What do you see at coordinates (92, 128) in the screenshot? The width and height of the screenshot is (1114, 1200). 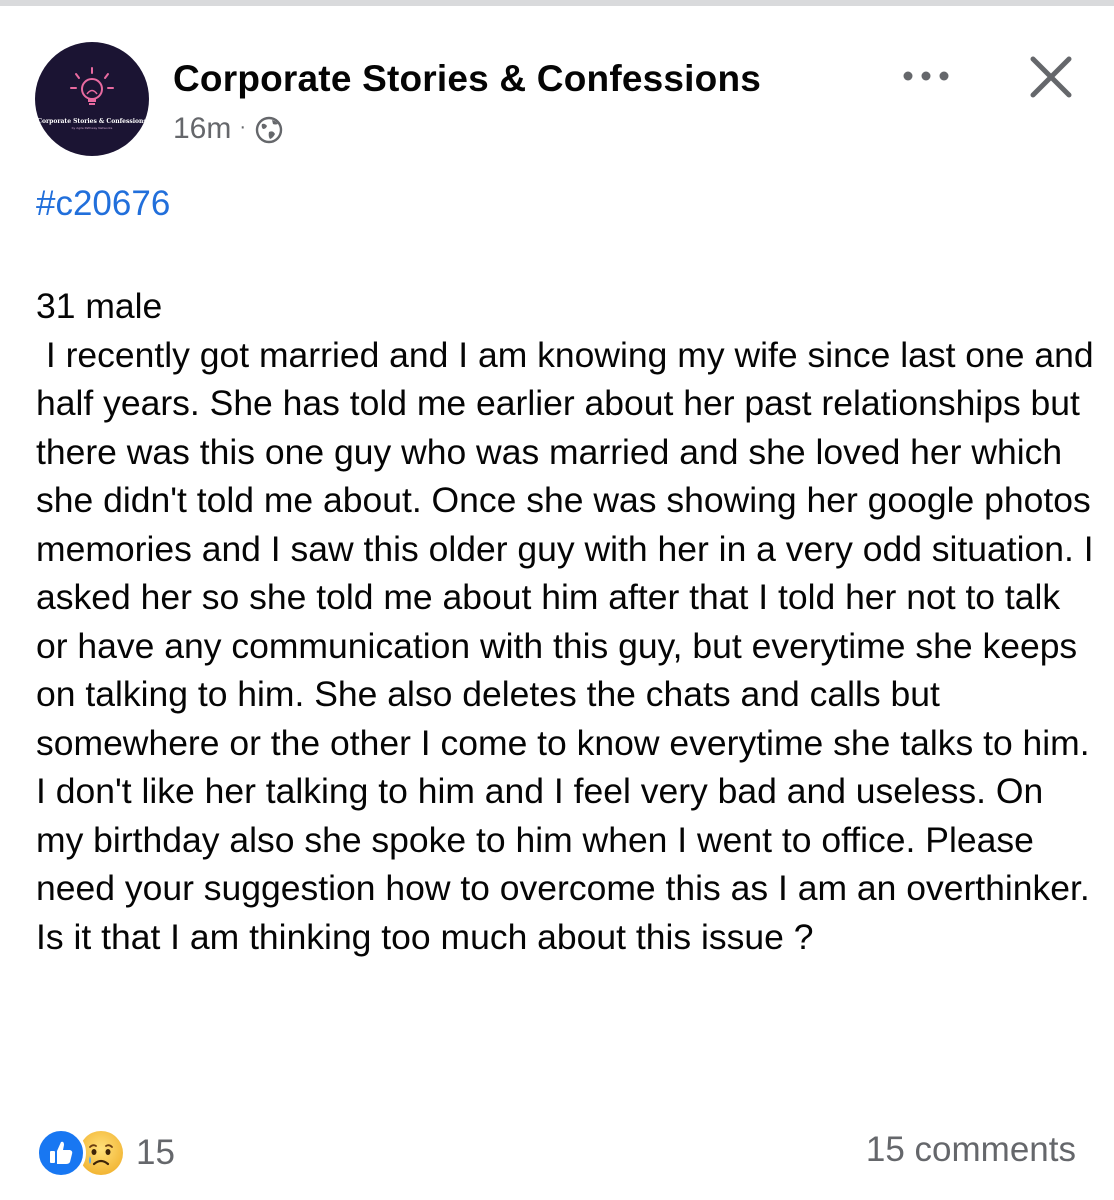 I see `avatar-logo-subtext: by Agile Pathway Networks` at bounding box center [92, 128].